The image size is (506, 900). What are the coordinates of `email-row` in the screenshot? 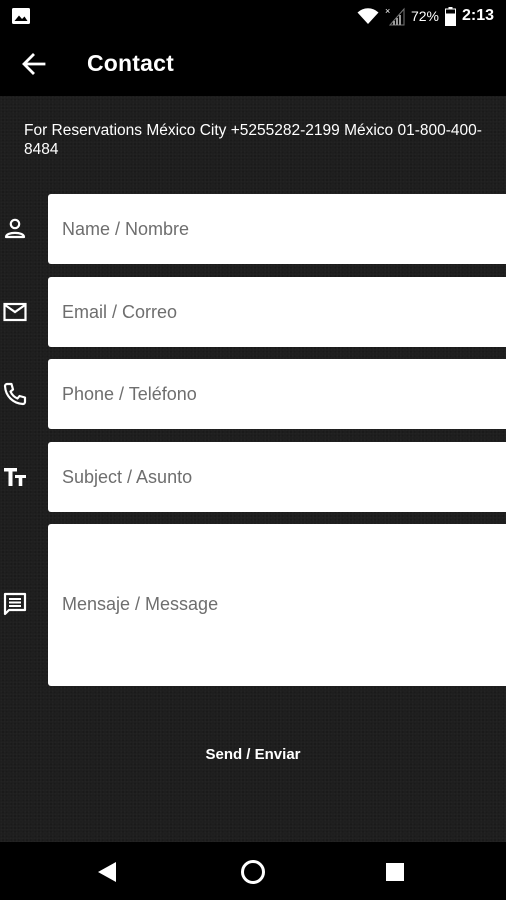 It's located at (253, 312).